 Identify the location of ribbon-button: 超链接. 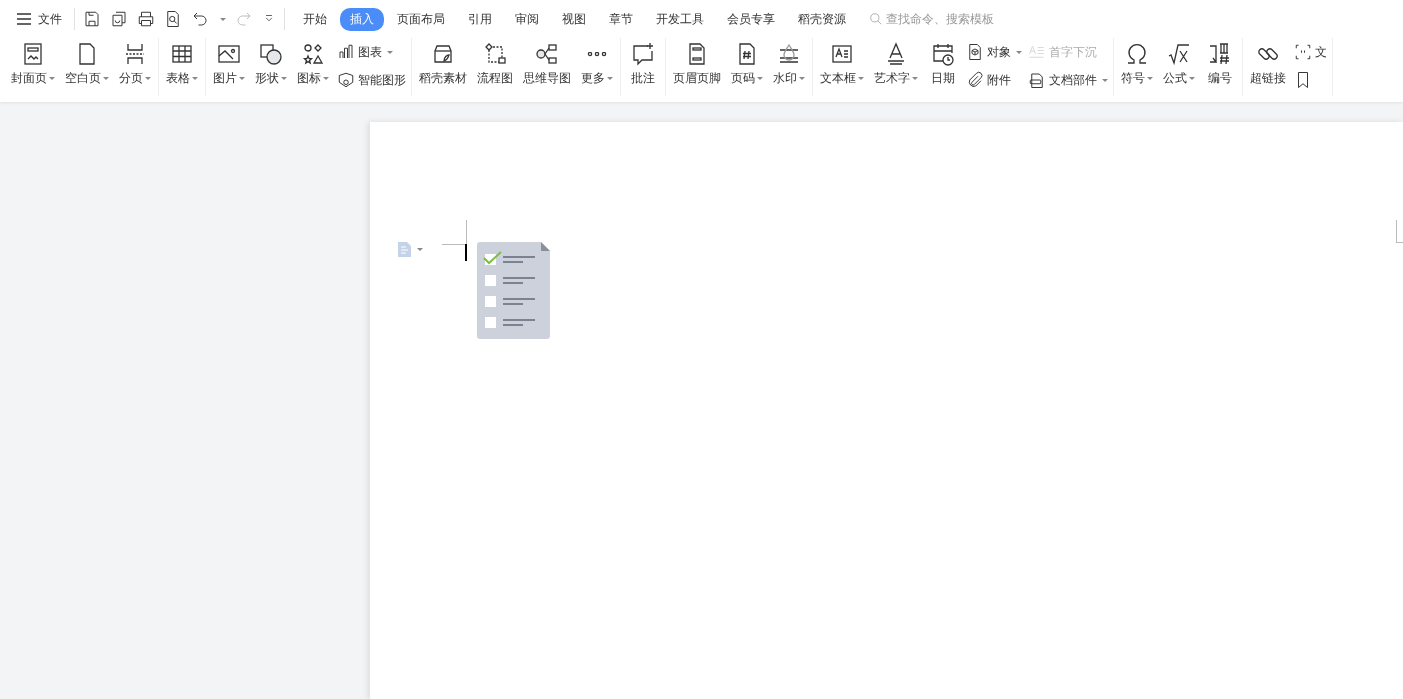
(1268, 64).